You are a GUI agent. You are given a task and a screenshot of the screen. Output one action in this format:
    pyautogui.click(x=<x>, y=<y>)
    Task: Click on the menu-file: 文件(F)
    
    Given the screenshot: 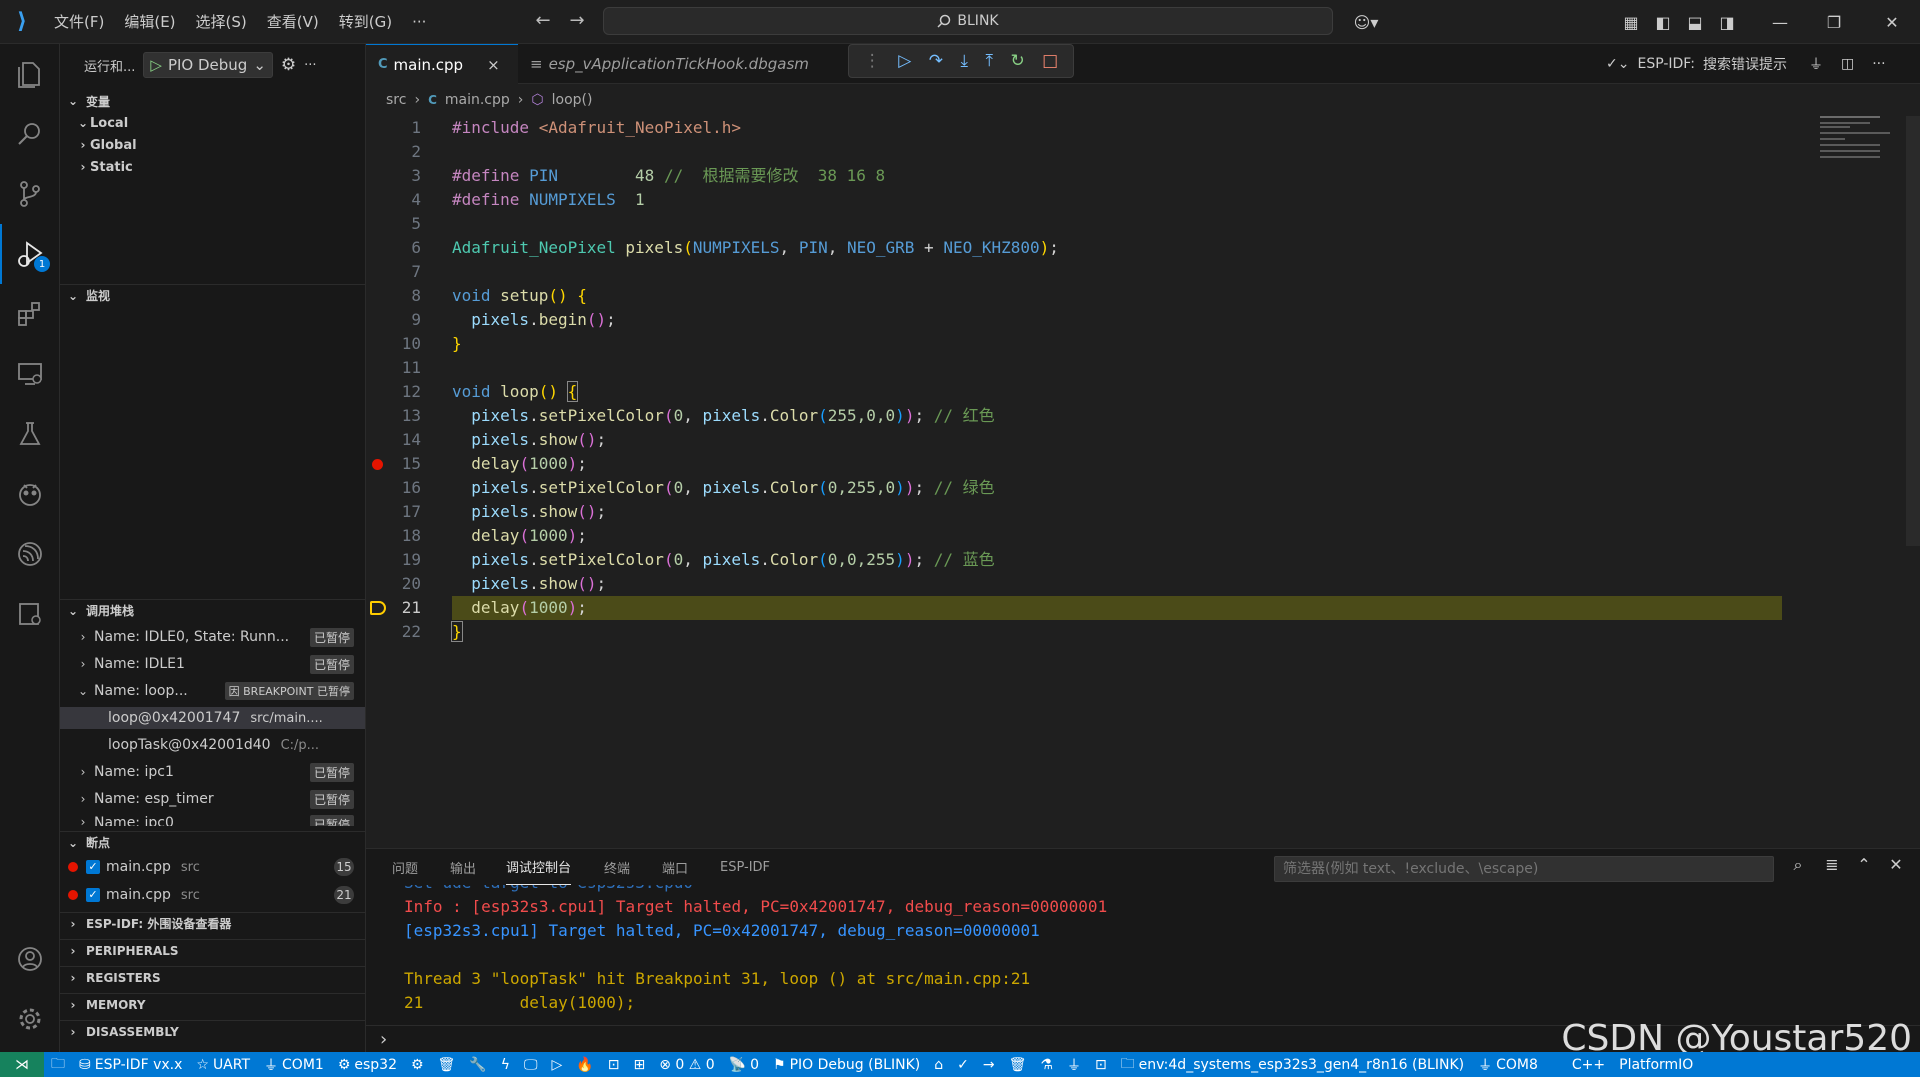 What is the action you would take?
    pyautogui.click(x=79, y=22)
    